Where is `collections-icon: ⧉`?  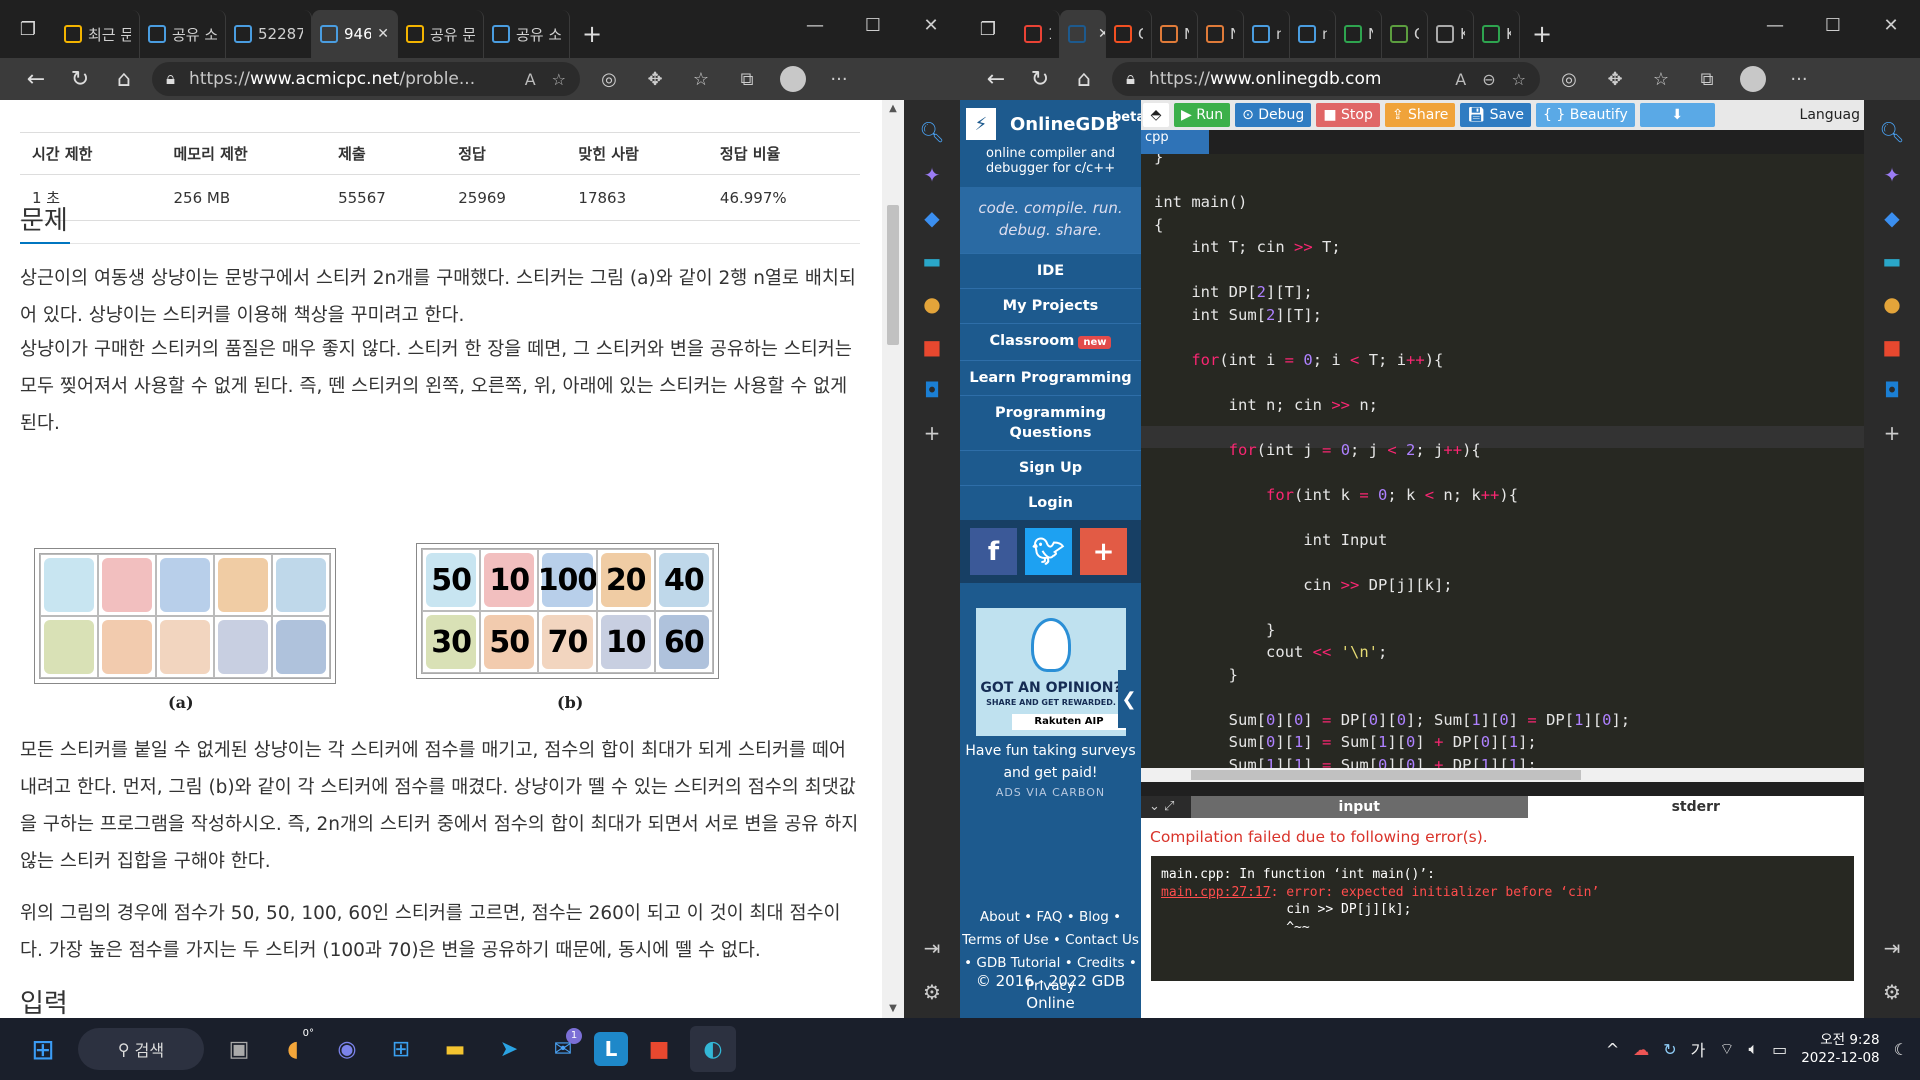
collections-icon: ⧉ is located at coordinates (747, 79).